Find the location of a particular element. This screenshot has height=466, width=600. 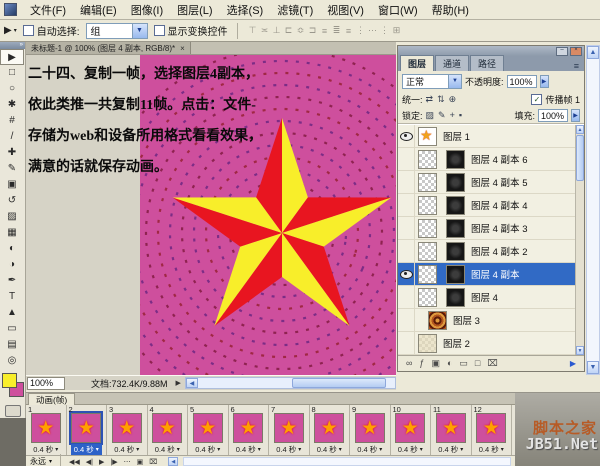

previous-frame-button: ◀| is located at coordinates (89, 462).